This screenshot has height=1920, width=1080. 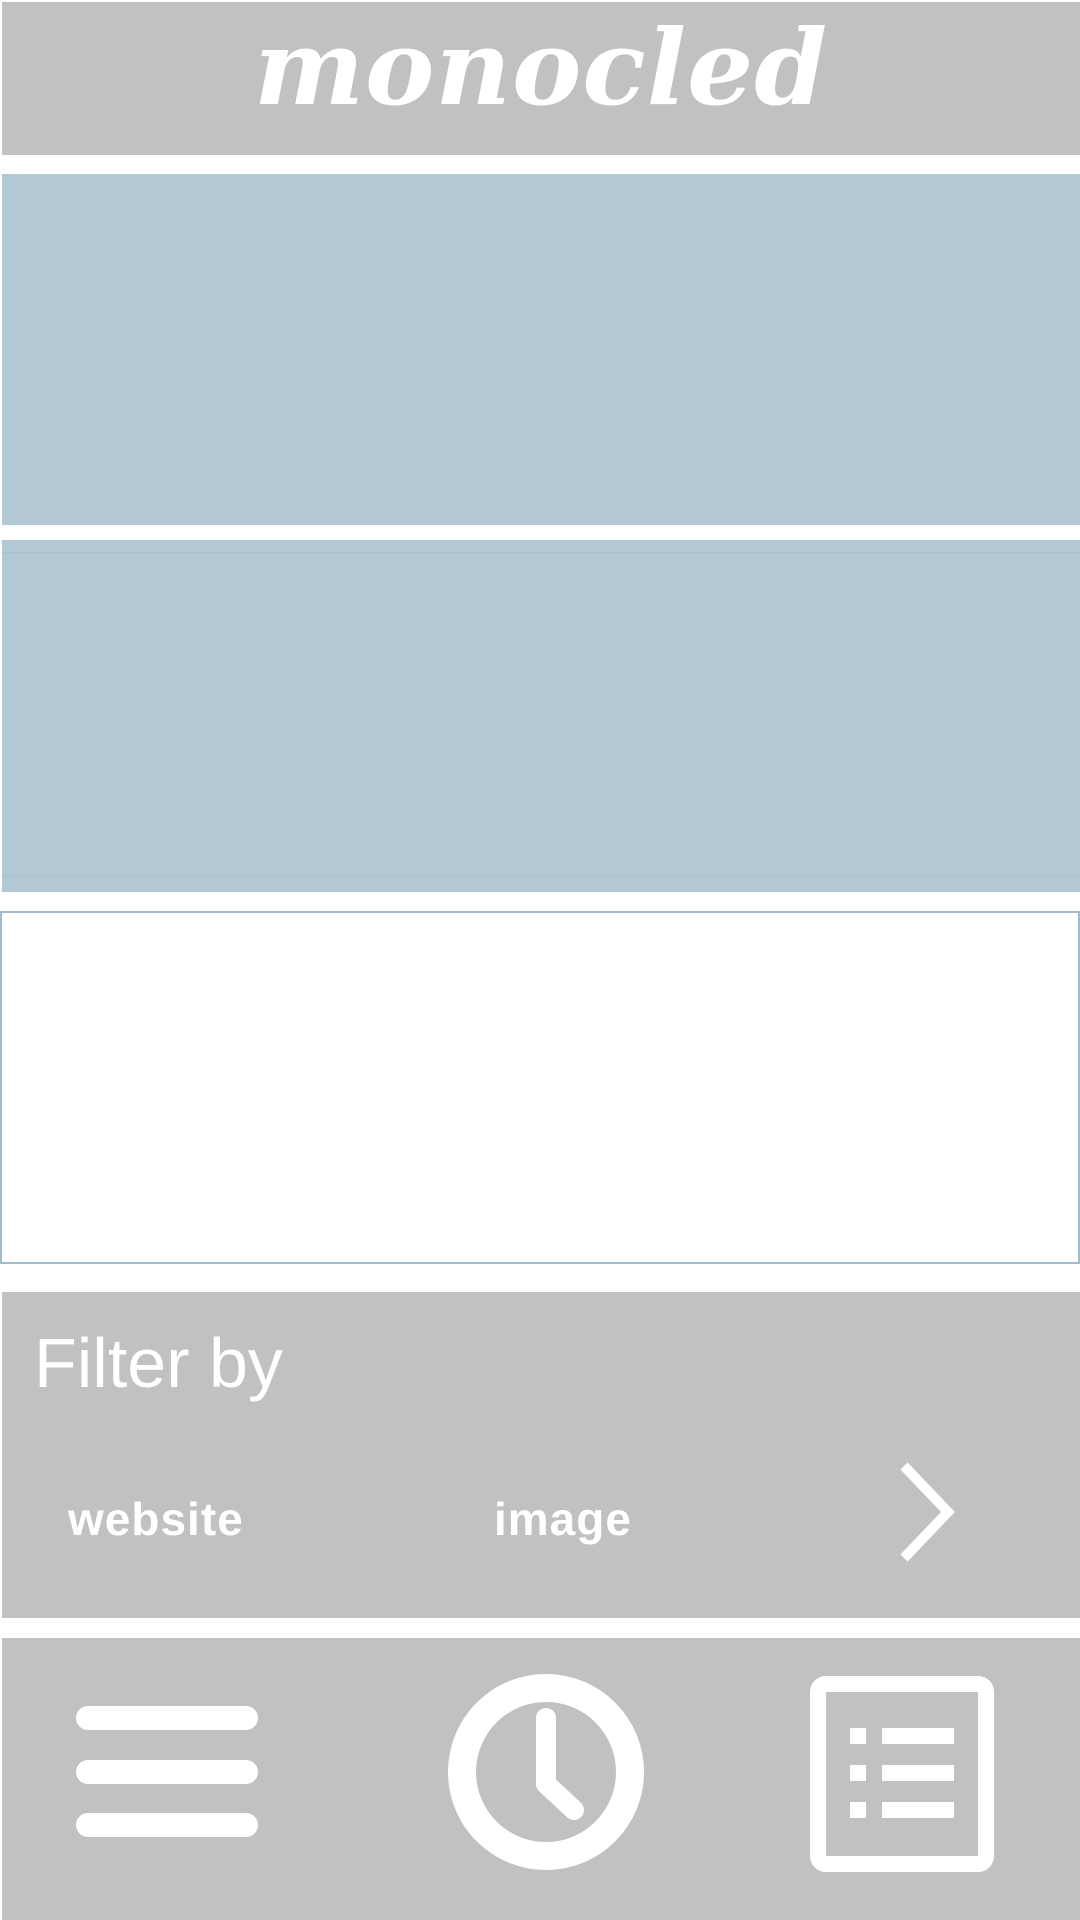 I want to click on list-icon, so click(x=902, y=1774).